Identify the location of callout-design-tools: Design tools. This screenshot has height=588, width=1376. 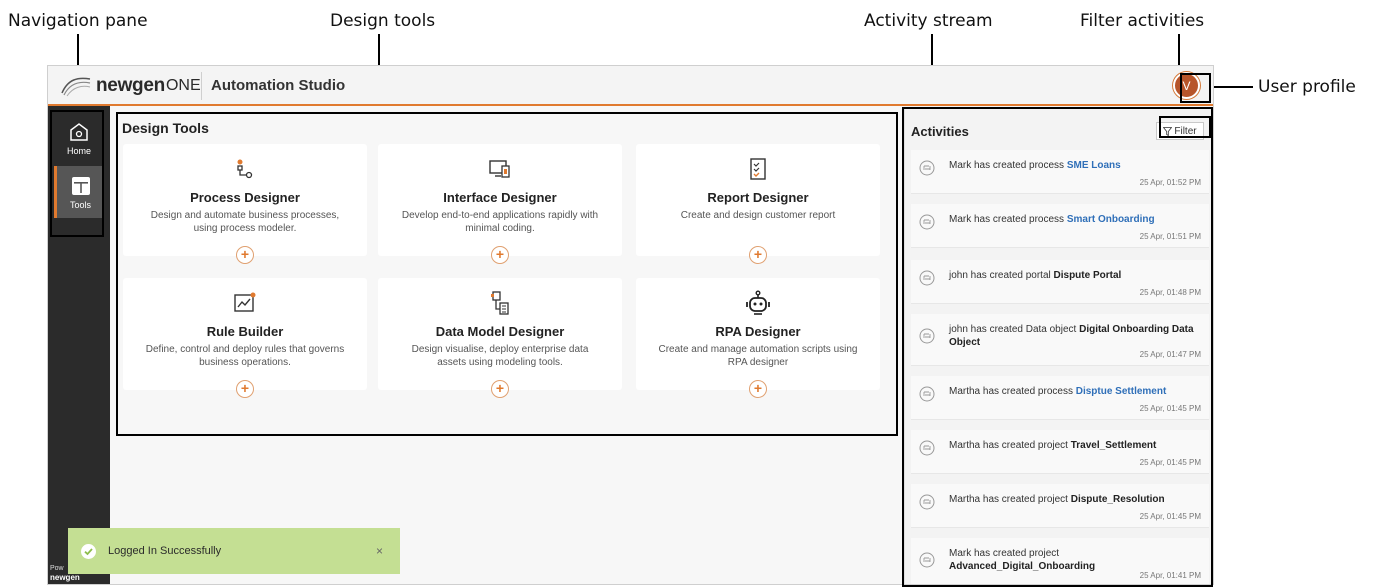
(383, 21).